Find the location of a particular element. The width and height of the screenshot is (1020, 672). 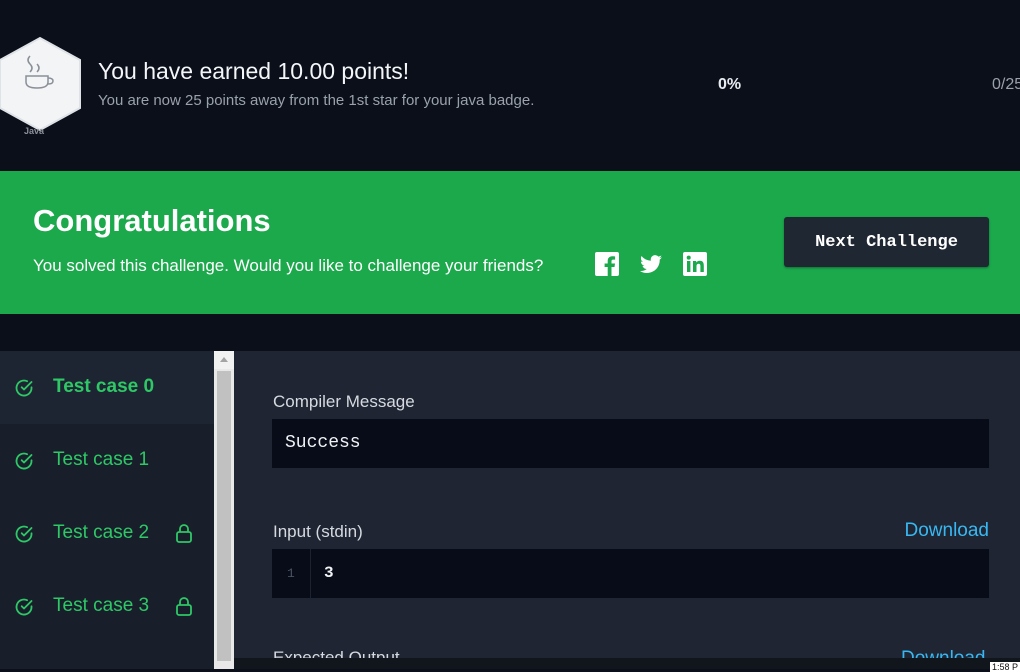

test-case-item: Test case 2 is located at coordinates (107, 533).